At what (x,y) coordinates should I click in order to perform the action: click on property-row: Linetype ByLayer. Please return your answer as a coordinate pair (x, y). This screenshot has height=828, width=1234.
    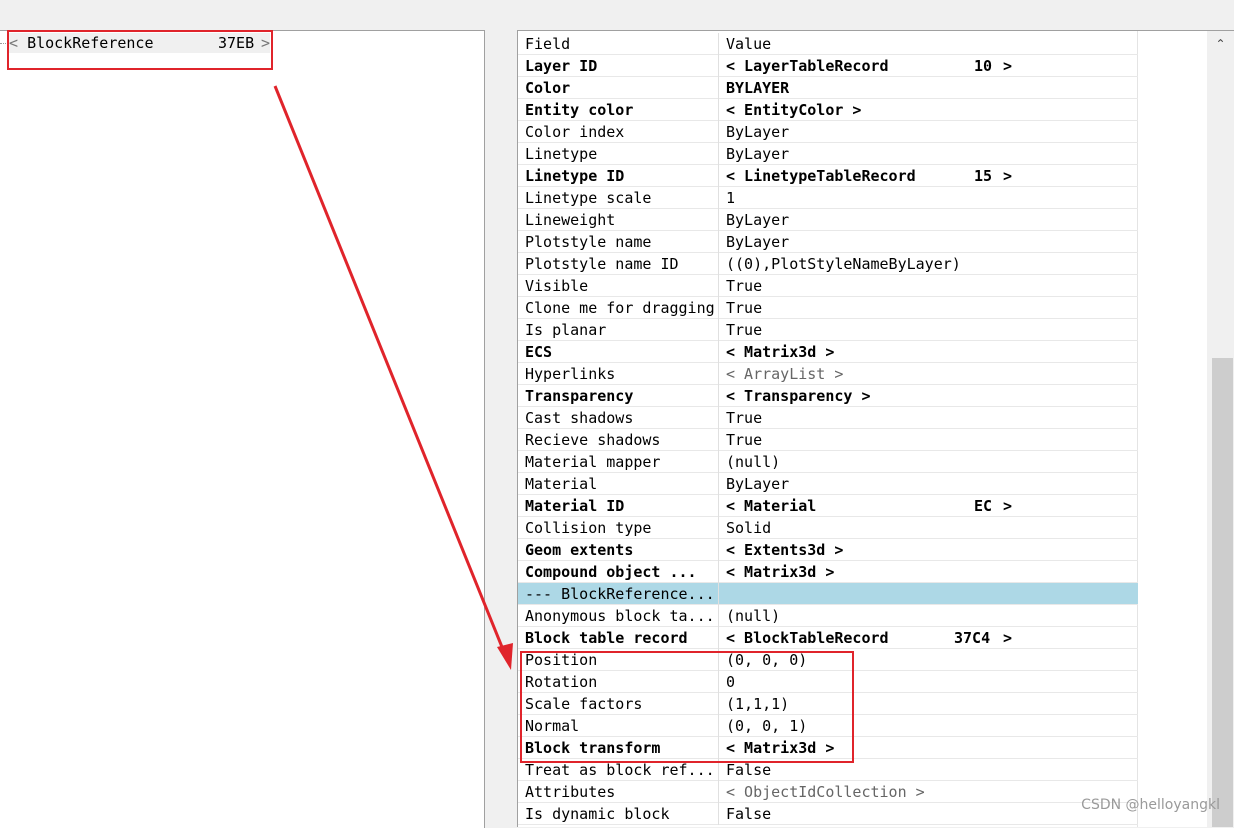
    Looking at the image, I should click on (828, 154).